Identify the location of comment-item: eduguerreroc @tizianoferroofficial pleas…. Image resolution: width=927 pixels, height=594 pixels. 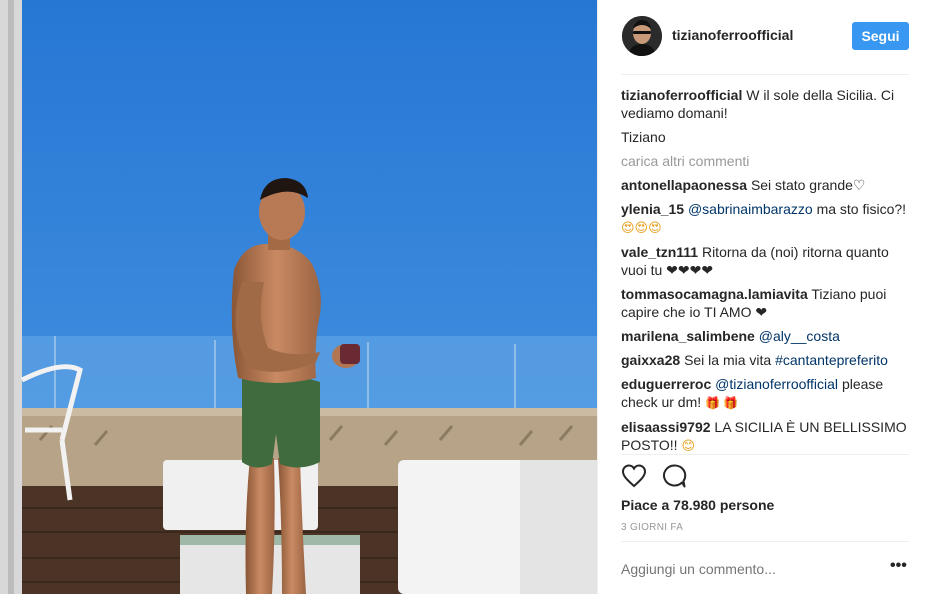
(767, 393).